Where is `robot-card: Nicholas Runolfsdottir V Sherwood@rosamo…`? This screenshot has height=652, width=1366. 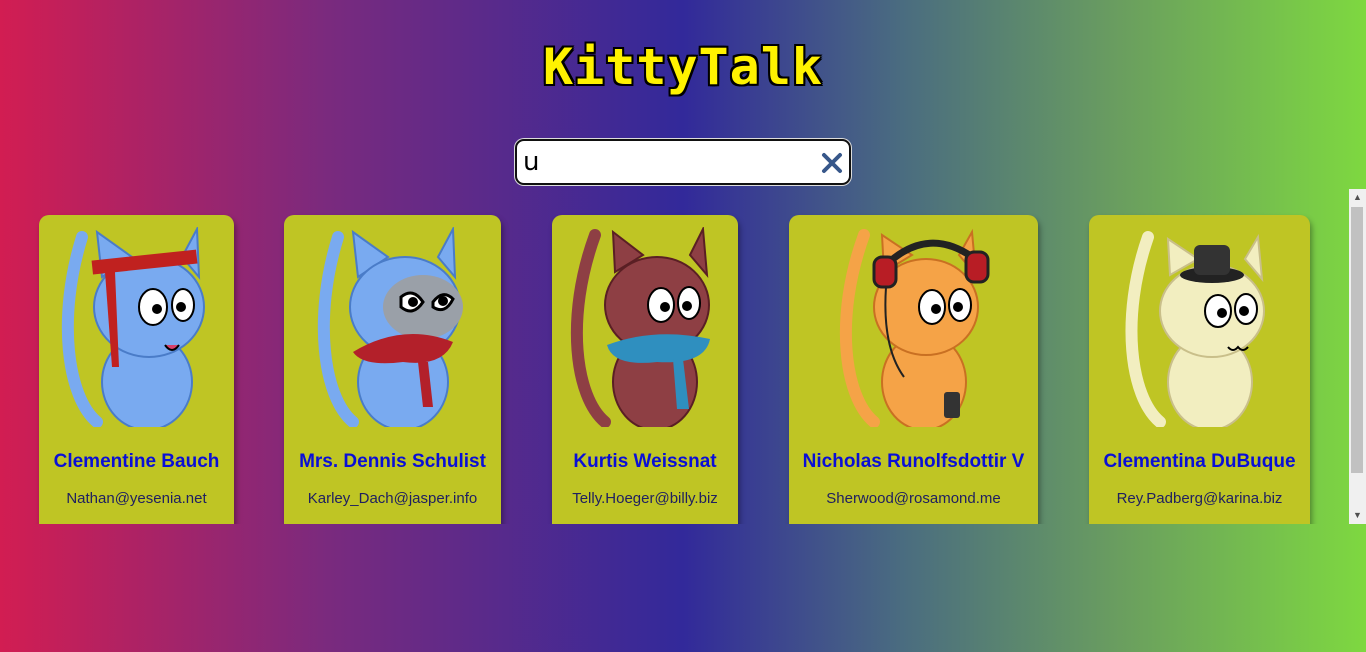 robot-card: Nicholas Runolfsdottir V Sherwood@rosamo… is located at coordinates (913, 369).